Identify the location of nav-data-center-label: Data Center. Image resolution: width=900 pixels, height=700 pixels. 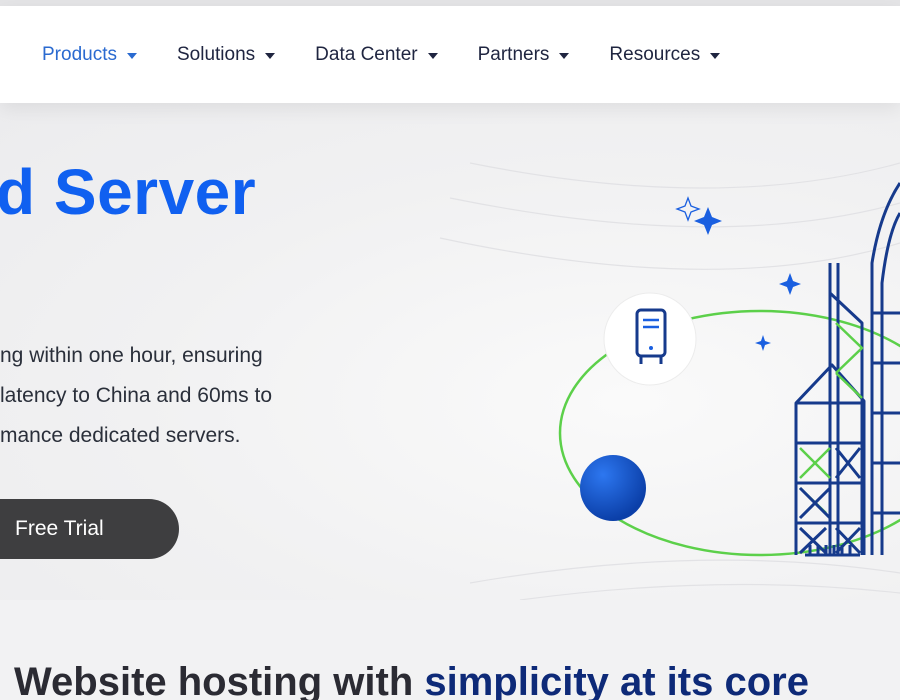
(366, 54).